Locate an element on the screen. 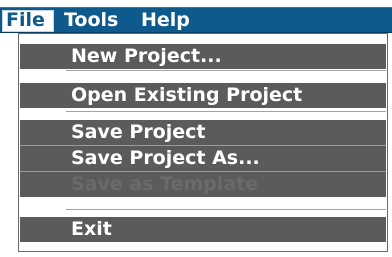  menu-item-label: Save as Template is located at coordinates (165, 184).